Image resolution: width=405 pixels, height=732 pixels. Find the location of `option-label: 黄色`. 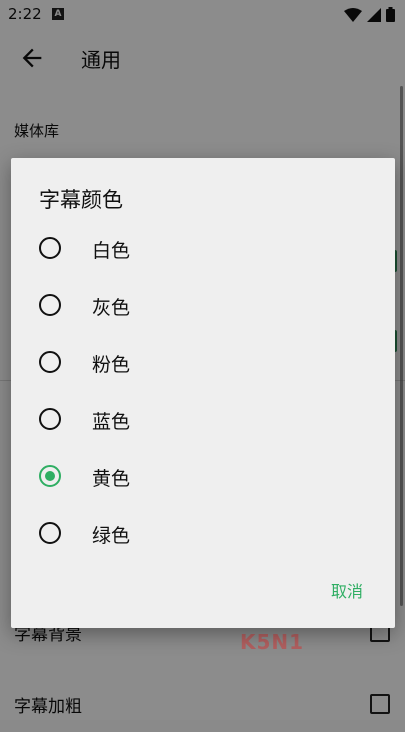

option-label: 黄色 is located at coordinates (111, 479).